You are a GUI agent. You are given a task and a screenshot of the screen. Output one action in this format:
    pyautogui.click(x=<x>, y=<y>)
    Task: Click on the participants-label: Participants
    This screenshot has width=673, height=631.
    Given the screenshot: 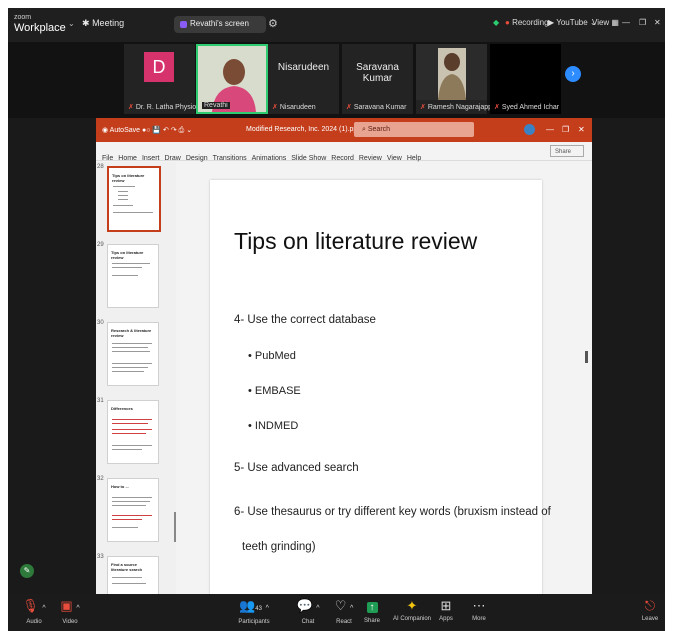 What is the action you would take?
    pyautogui.click(x=254, y=622)
    